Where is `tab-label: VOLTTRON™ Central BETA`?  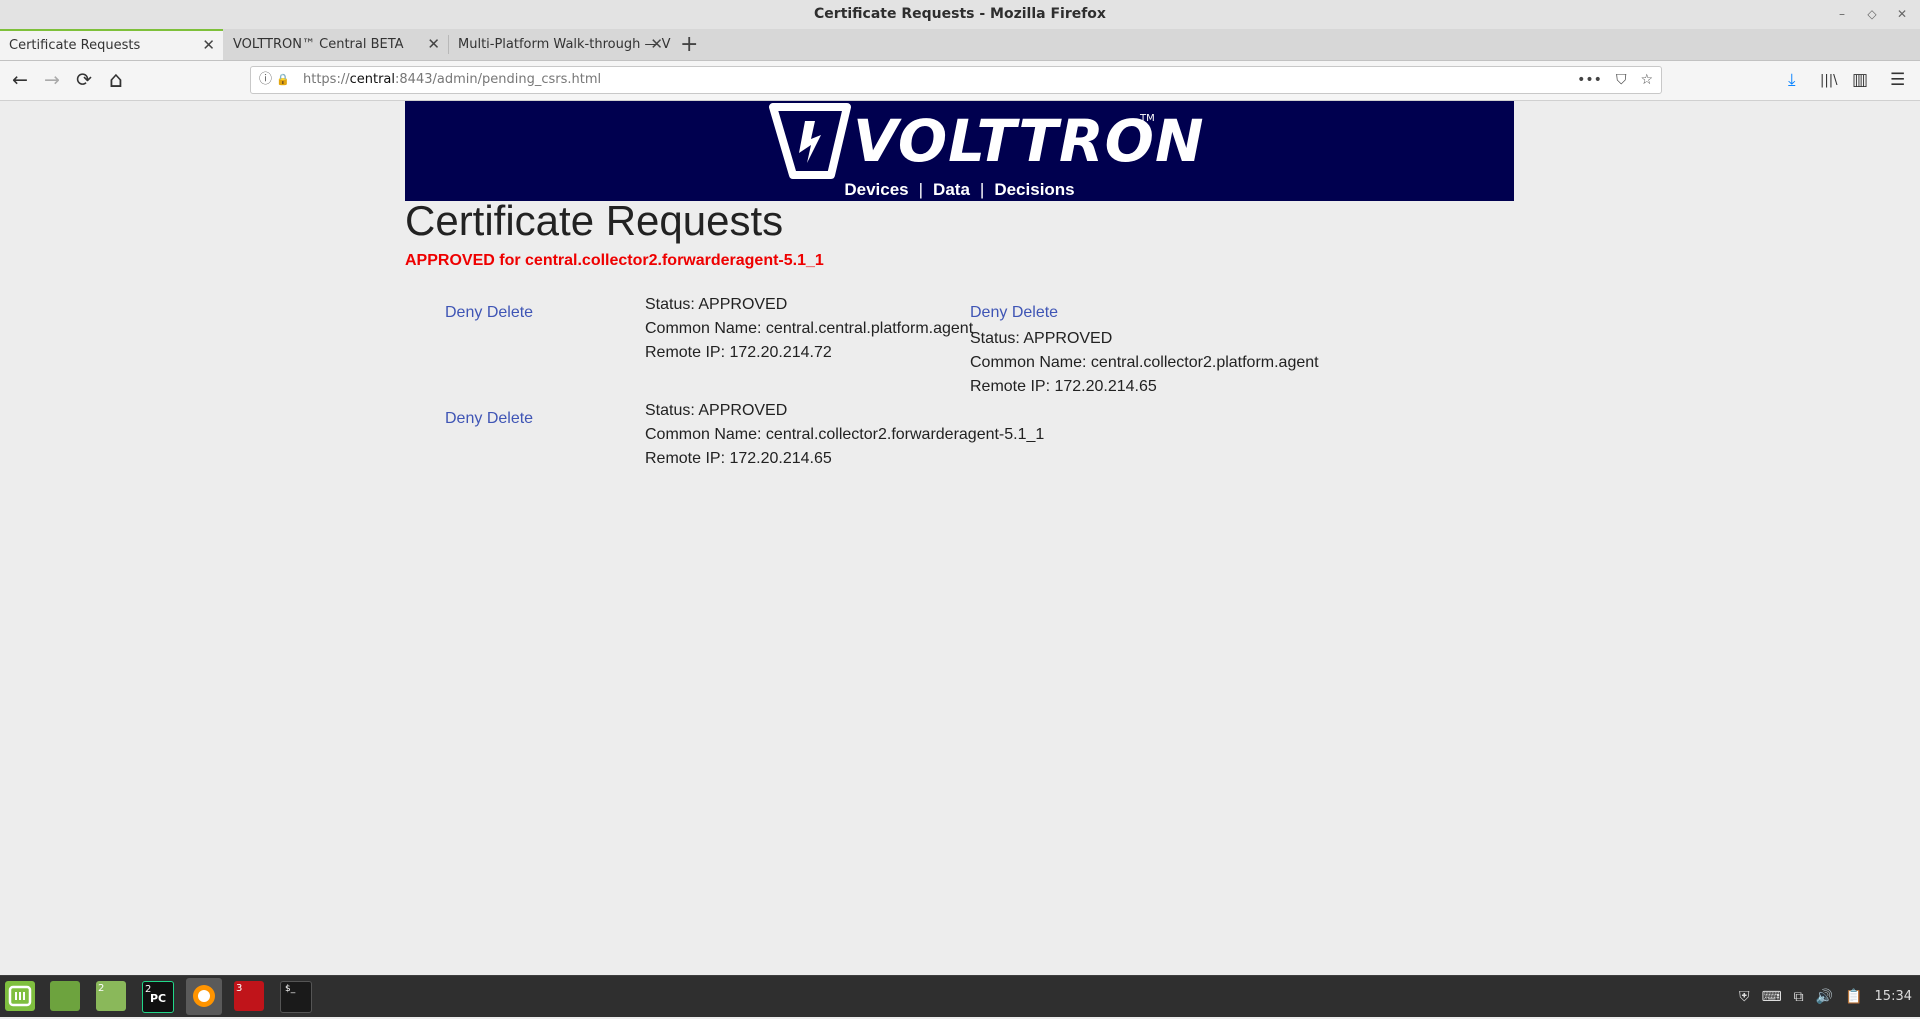
tab-label: VOLTTRON™ Central BETA is located at coordinates (318, 44).